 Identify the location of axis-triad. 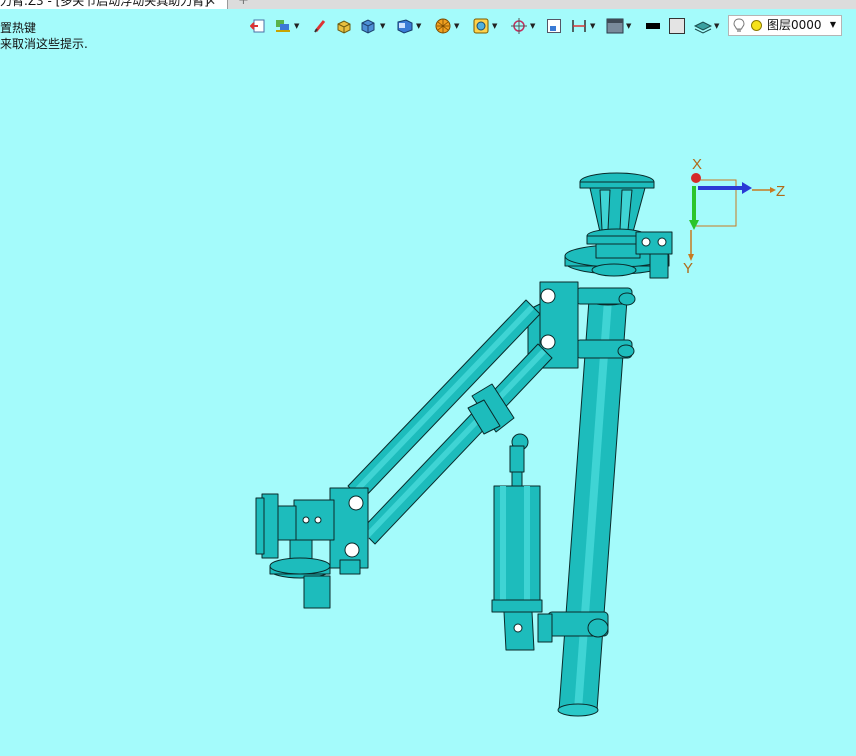
(732, 217).